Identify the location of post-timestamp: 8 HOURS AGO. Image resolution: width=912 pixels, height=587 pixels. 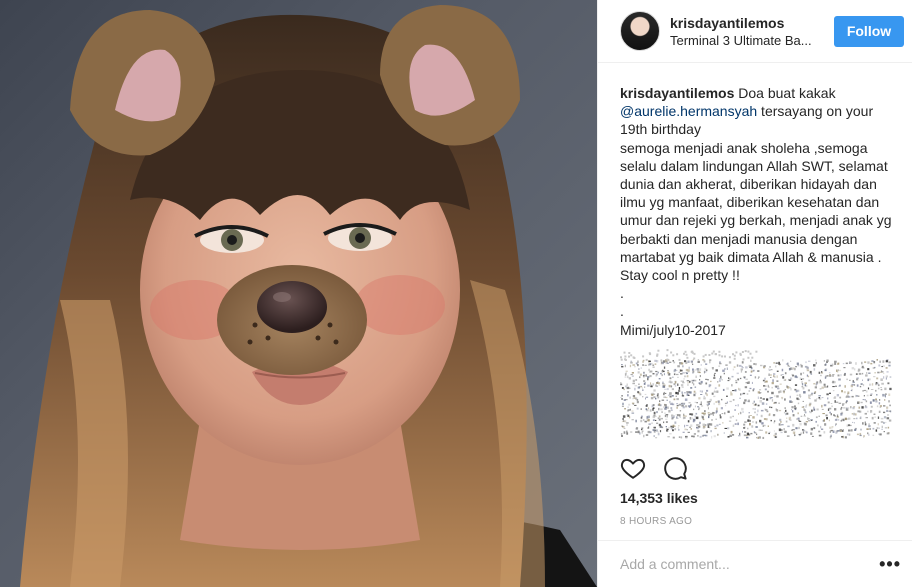
(656, 521).